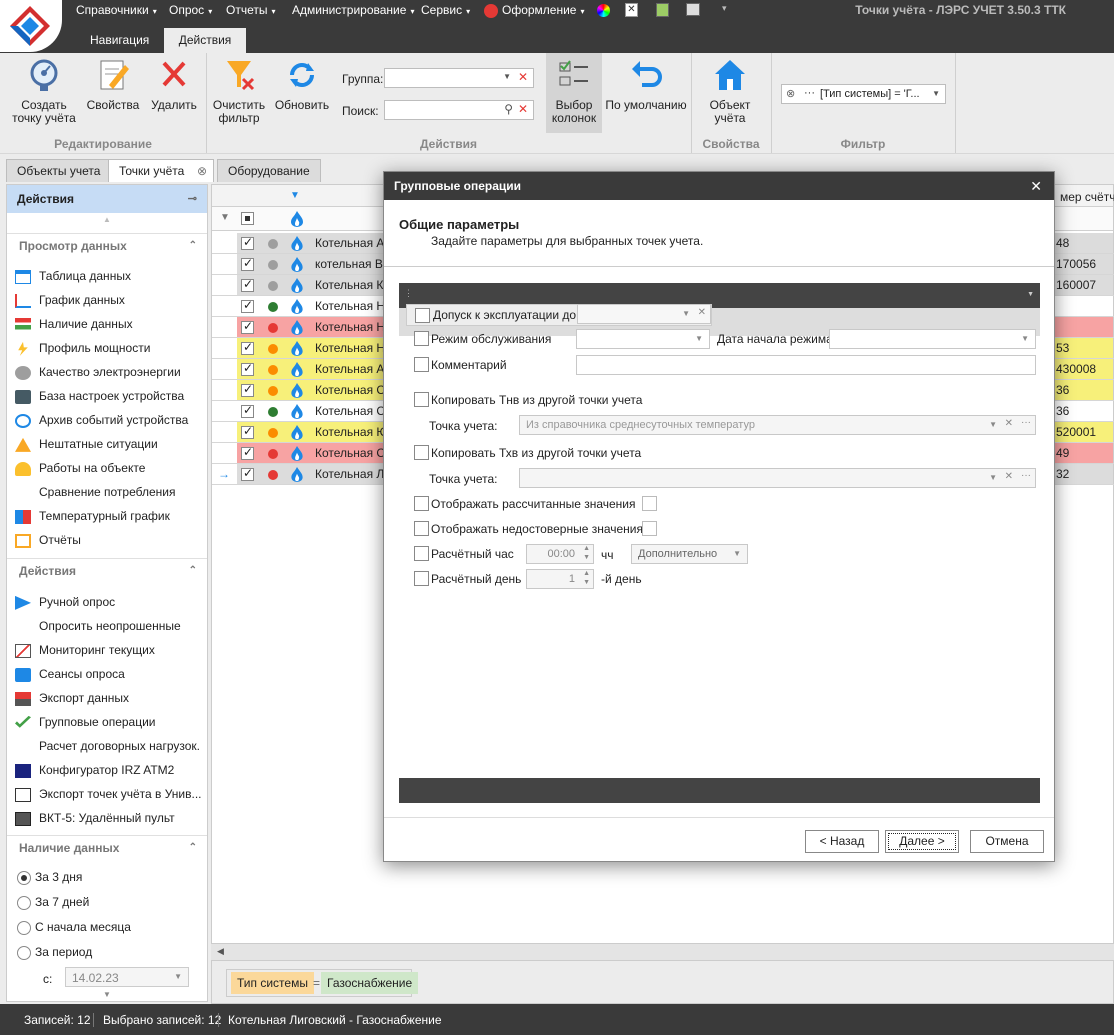 The height and width of the screenshot is (1035, 1114). What do you see at coordinates (107, 219) in the screenshot?
I see `scroll-up-icon: ▲` at bounding box center [107, 219].